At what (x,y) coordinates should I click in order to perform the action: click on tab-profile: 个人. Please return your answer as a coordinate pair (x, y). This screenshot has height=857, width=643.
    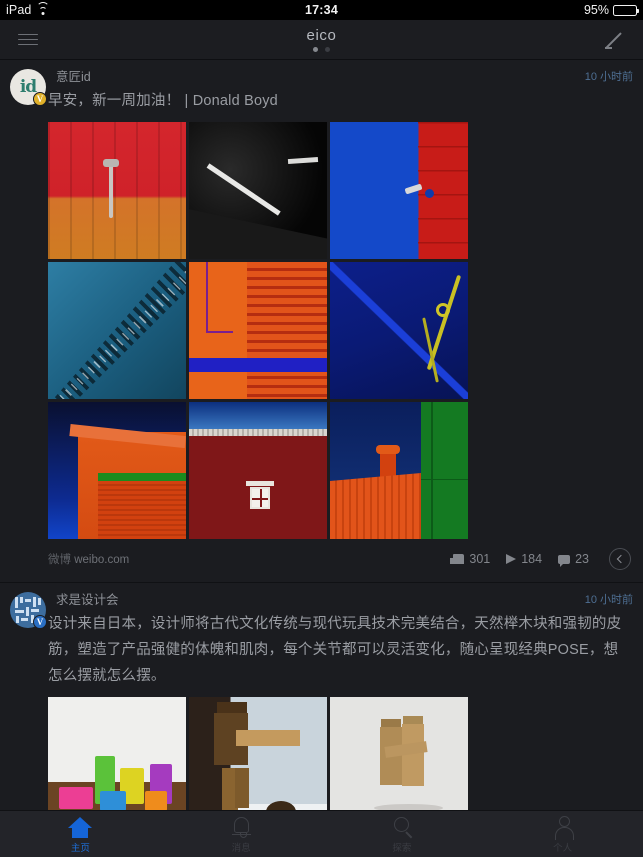
    Looking at the image, I should click on (562, 834).